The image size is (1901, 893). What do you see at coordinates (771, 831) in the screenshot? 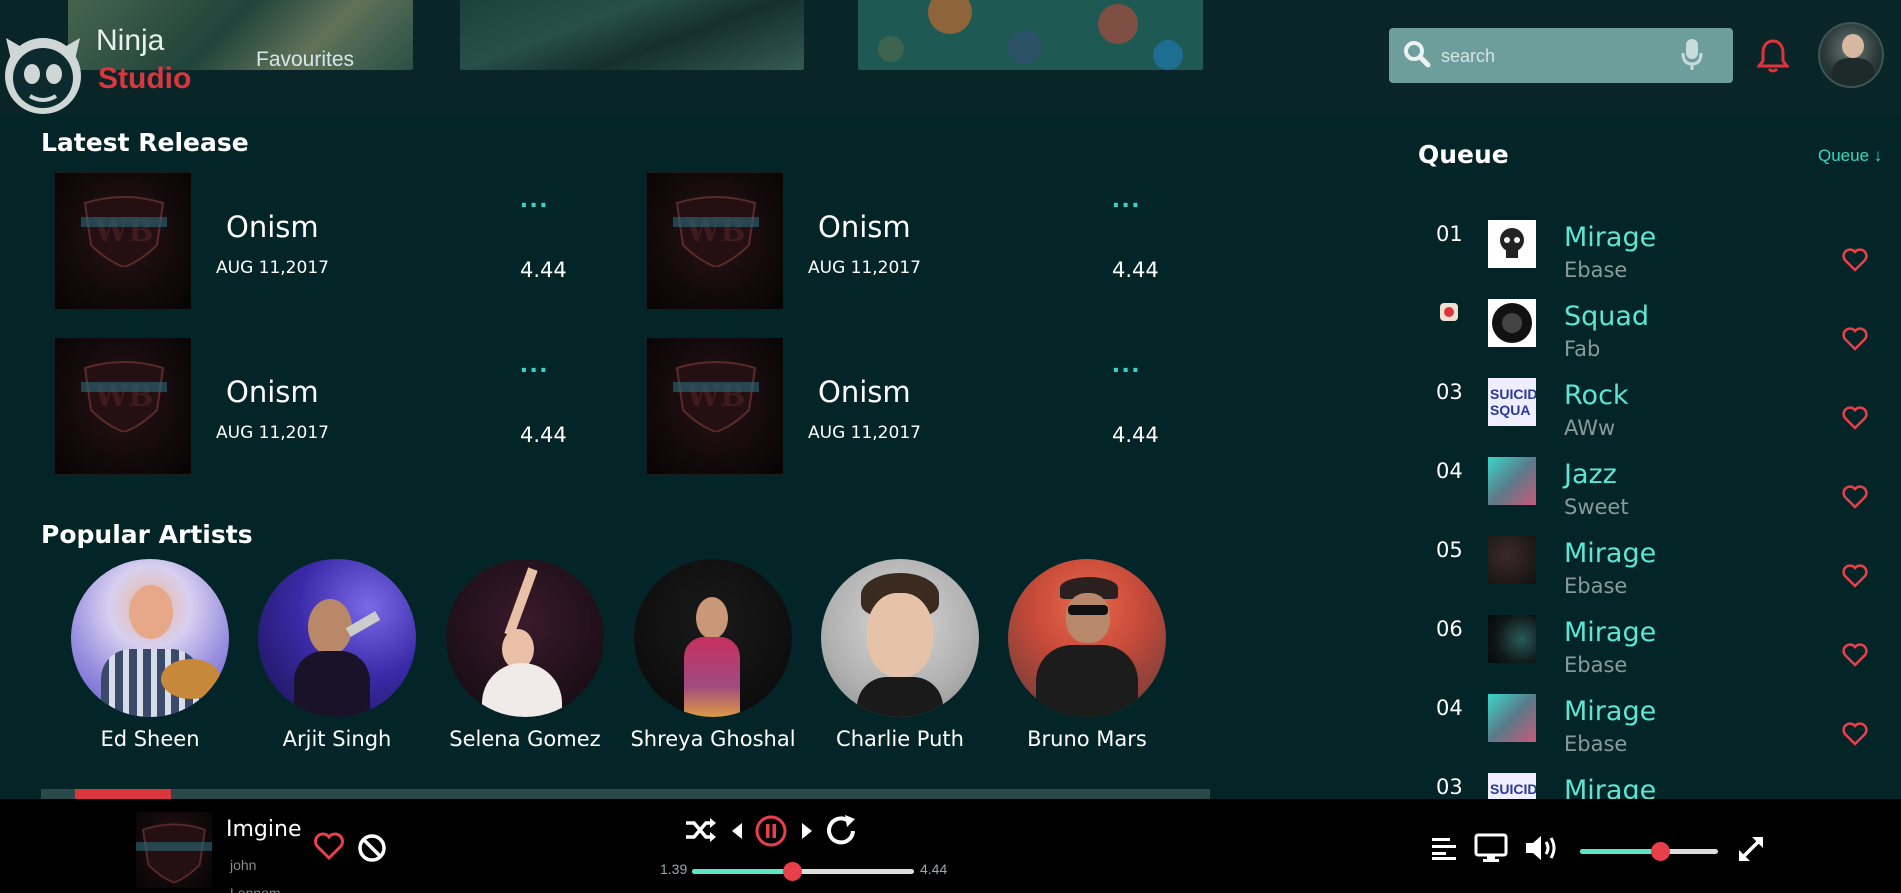
I see `pause-icon` at bounding box center [771, 831].